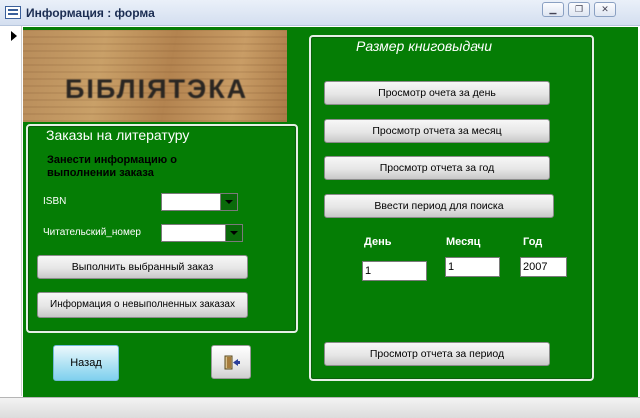 The width and height of the screenshot is (640, 418). I want to click on reader-number-combo, so click(202, 233).